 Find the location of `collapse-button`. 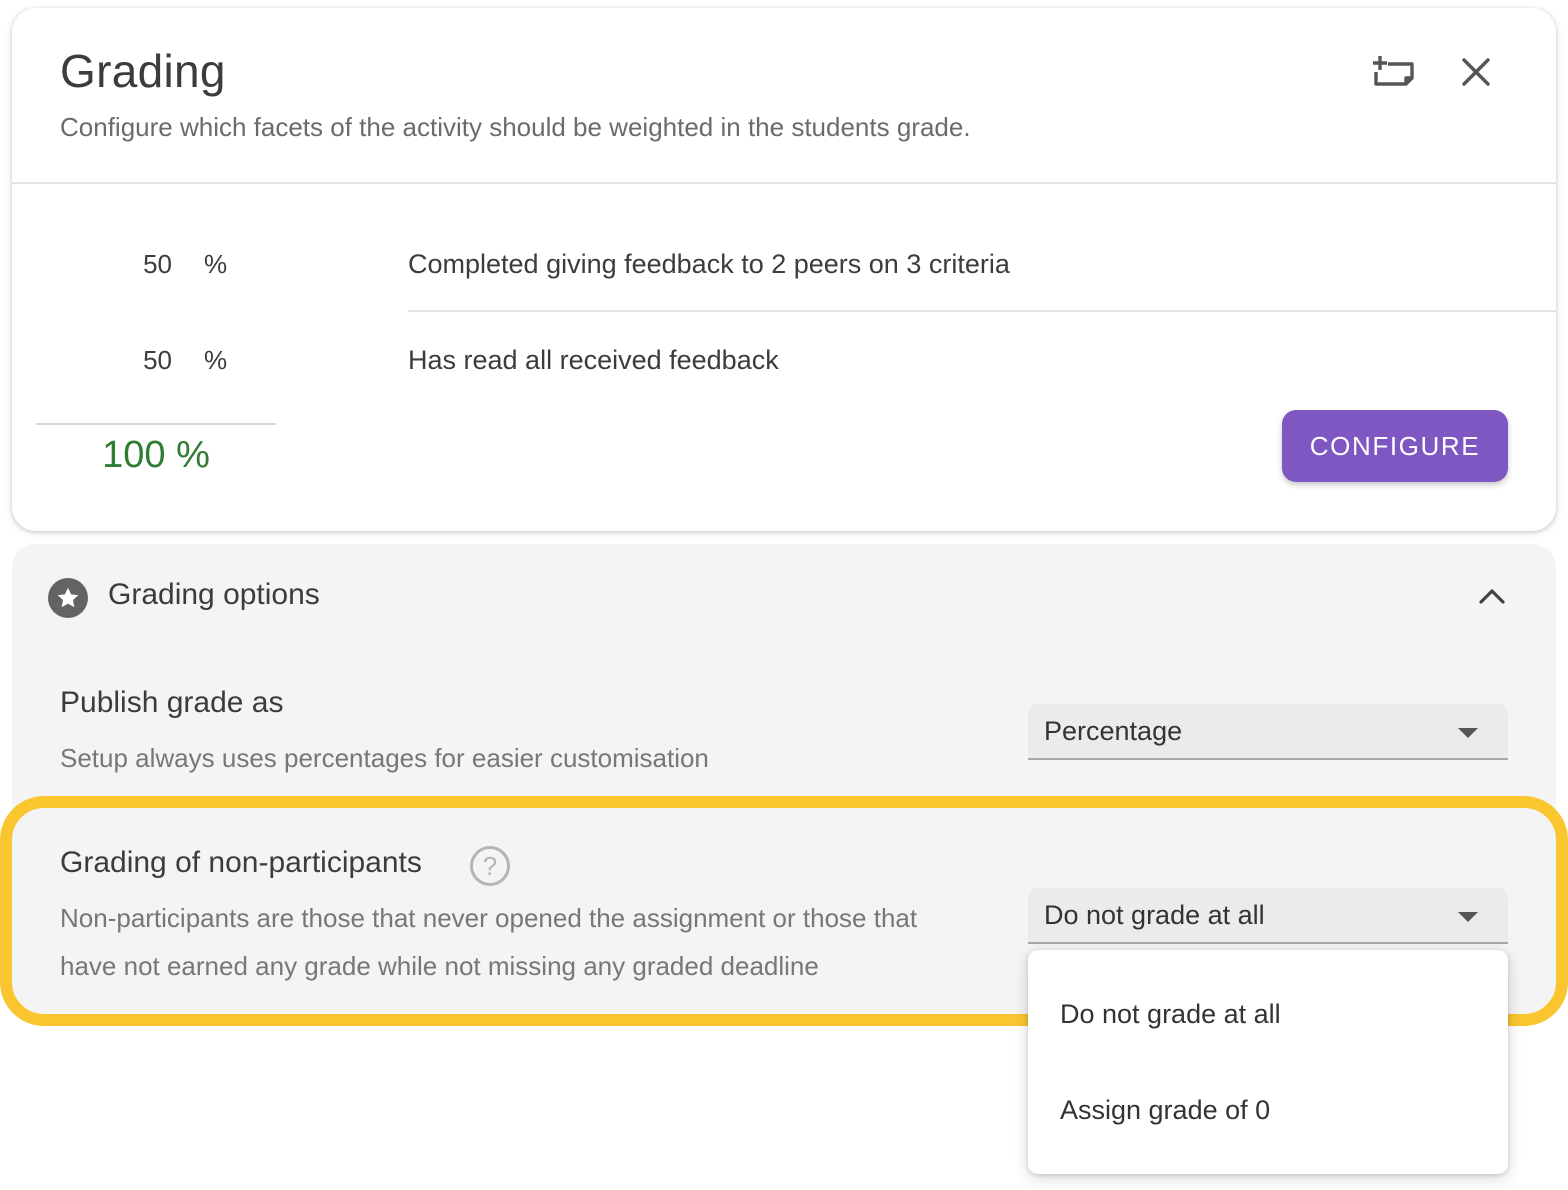

collapse-button is located at coordinates (1492, 596).